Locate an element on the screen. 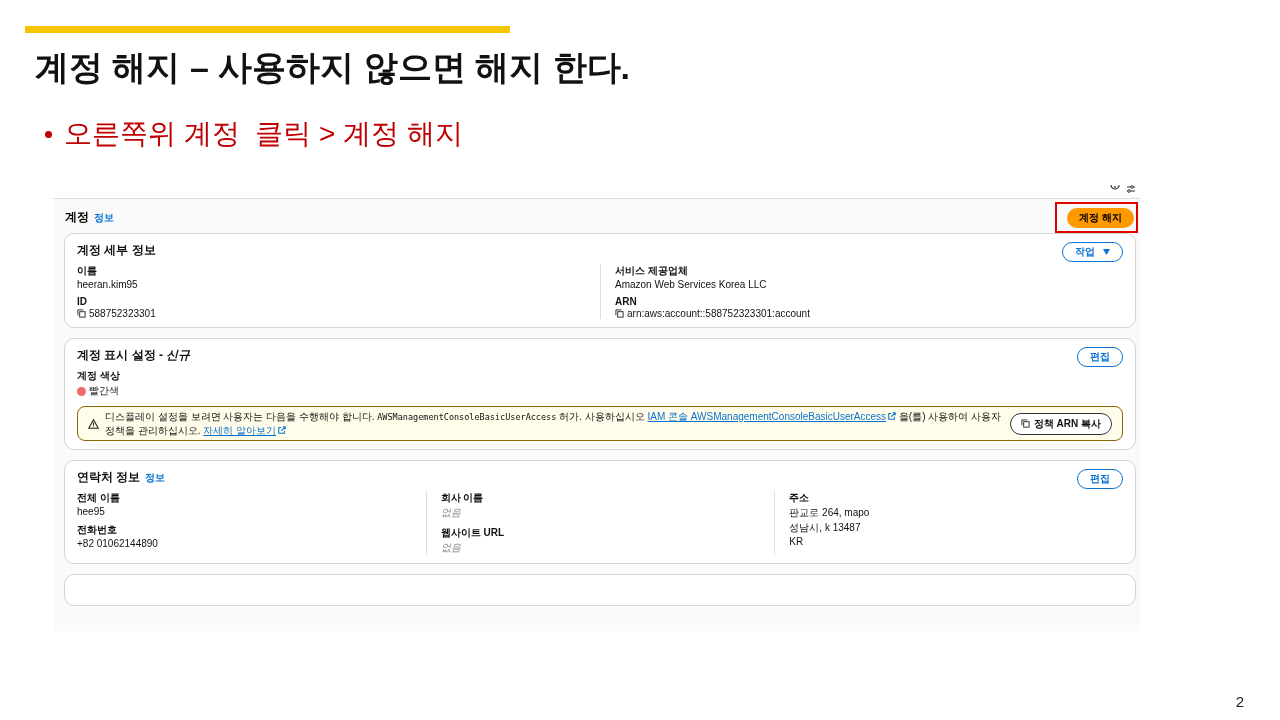 The image size is (1280, 720). field-label: 계정 색상 is located at coordinates (99, 376).